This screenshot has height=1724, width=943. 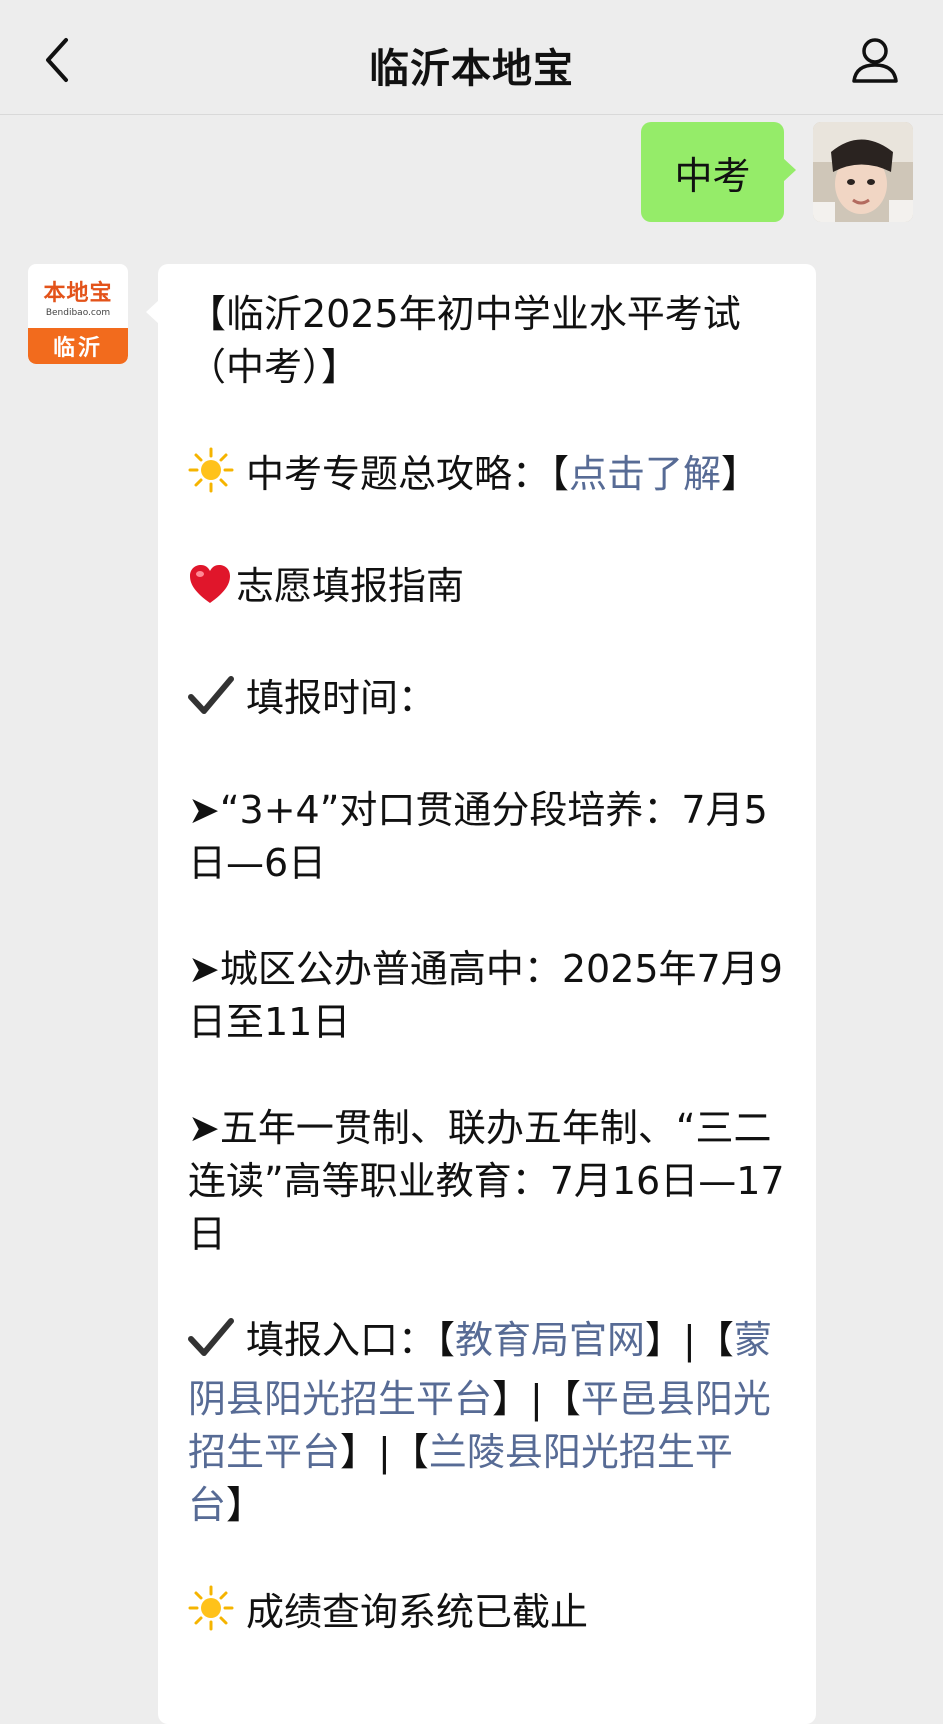 I want to click on bracket: 【, so click(x=446, y=1340).